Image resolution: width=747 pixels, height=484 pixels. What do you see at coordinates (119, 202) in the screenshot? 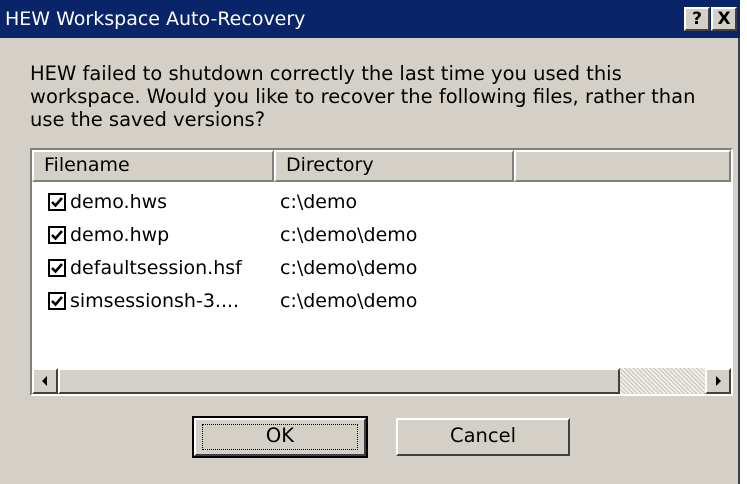
I see `filename-cell: demo.hws` at bounding box center [119, 202].